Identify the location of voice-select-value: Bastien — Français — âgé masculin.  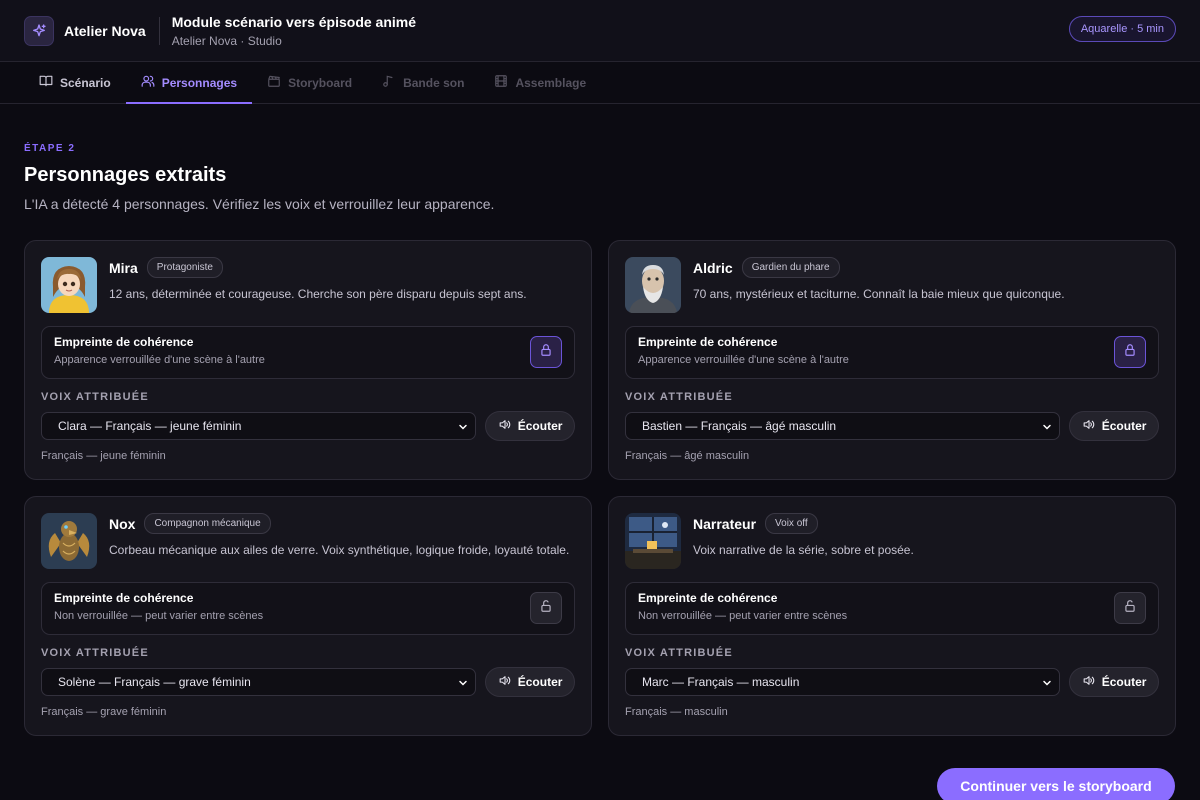
(739, 426).